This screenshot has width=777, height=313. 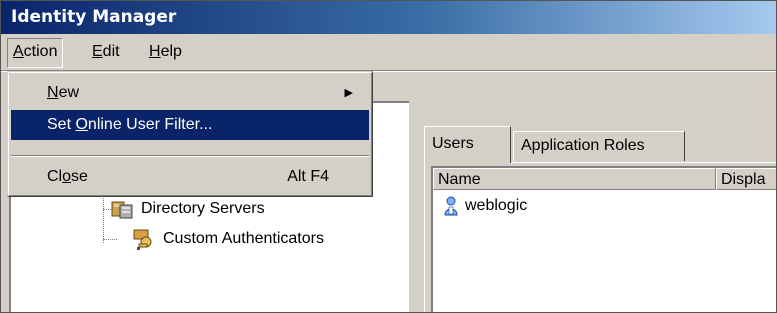 What do you see at coordinates (308, 176) in the screenshot?
I see `menu-item-shortcut: Alt F4` at bounding box center [308, 176].